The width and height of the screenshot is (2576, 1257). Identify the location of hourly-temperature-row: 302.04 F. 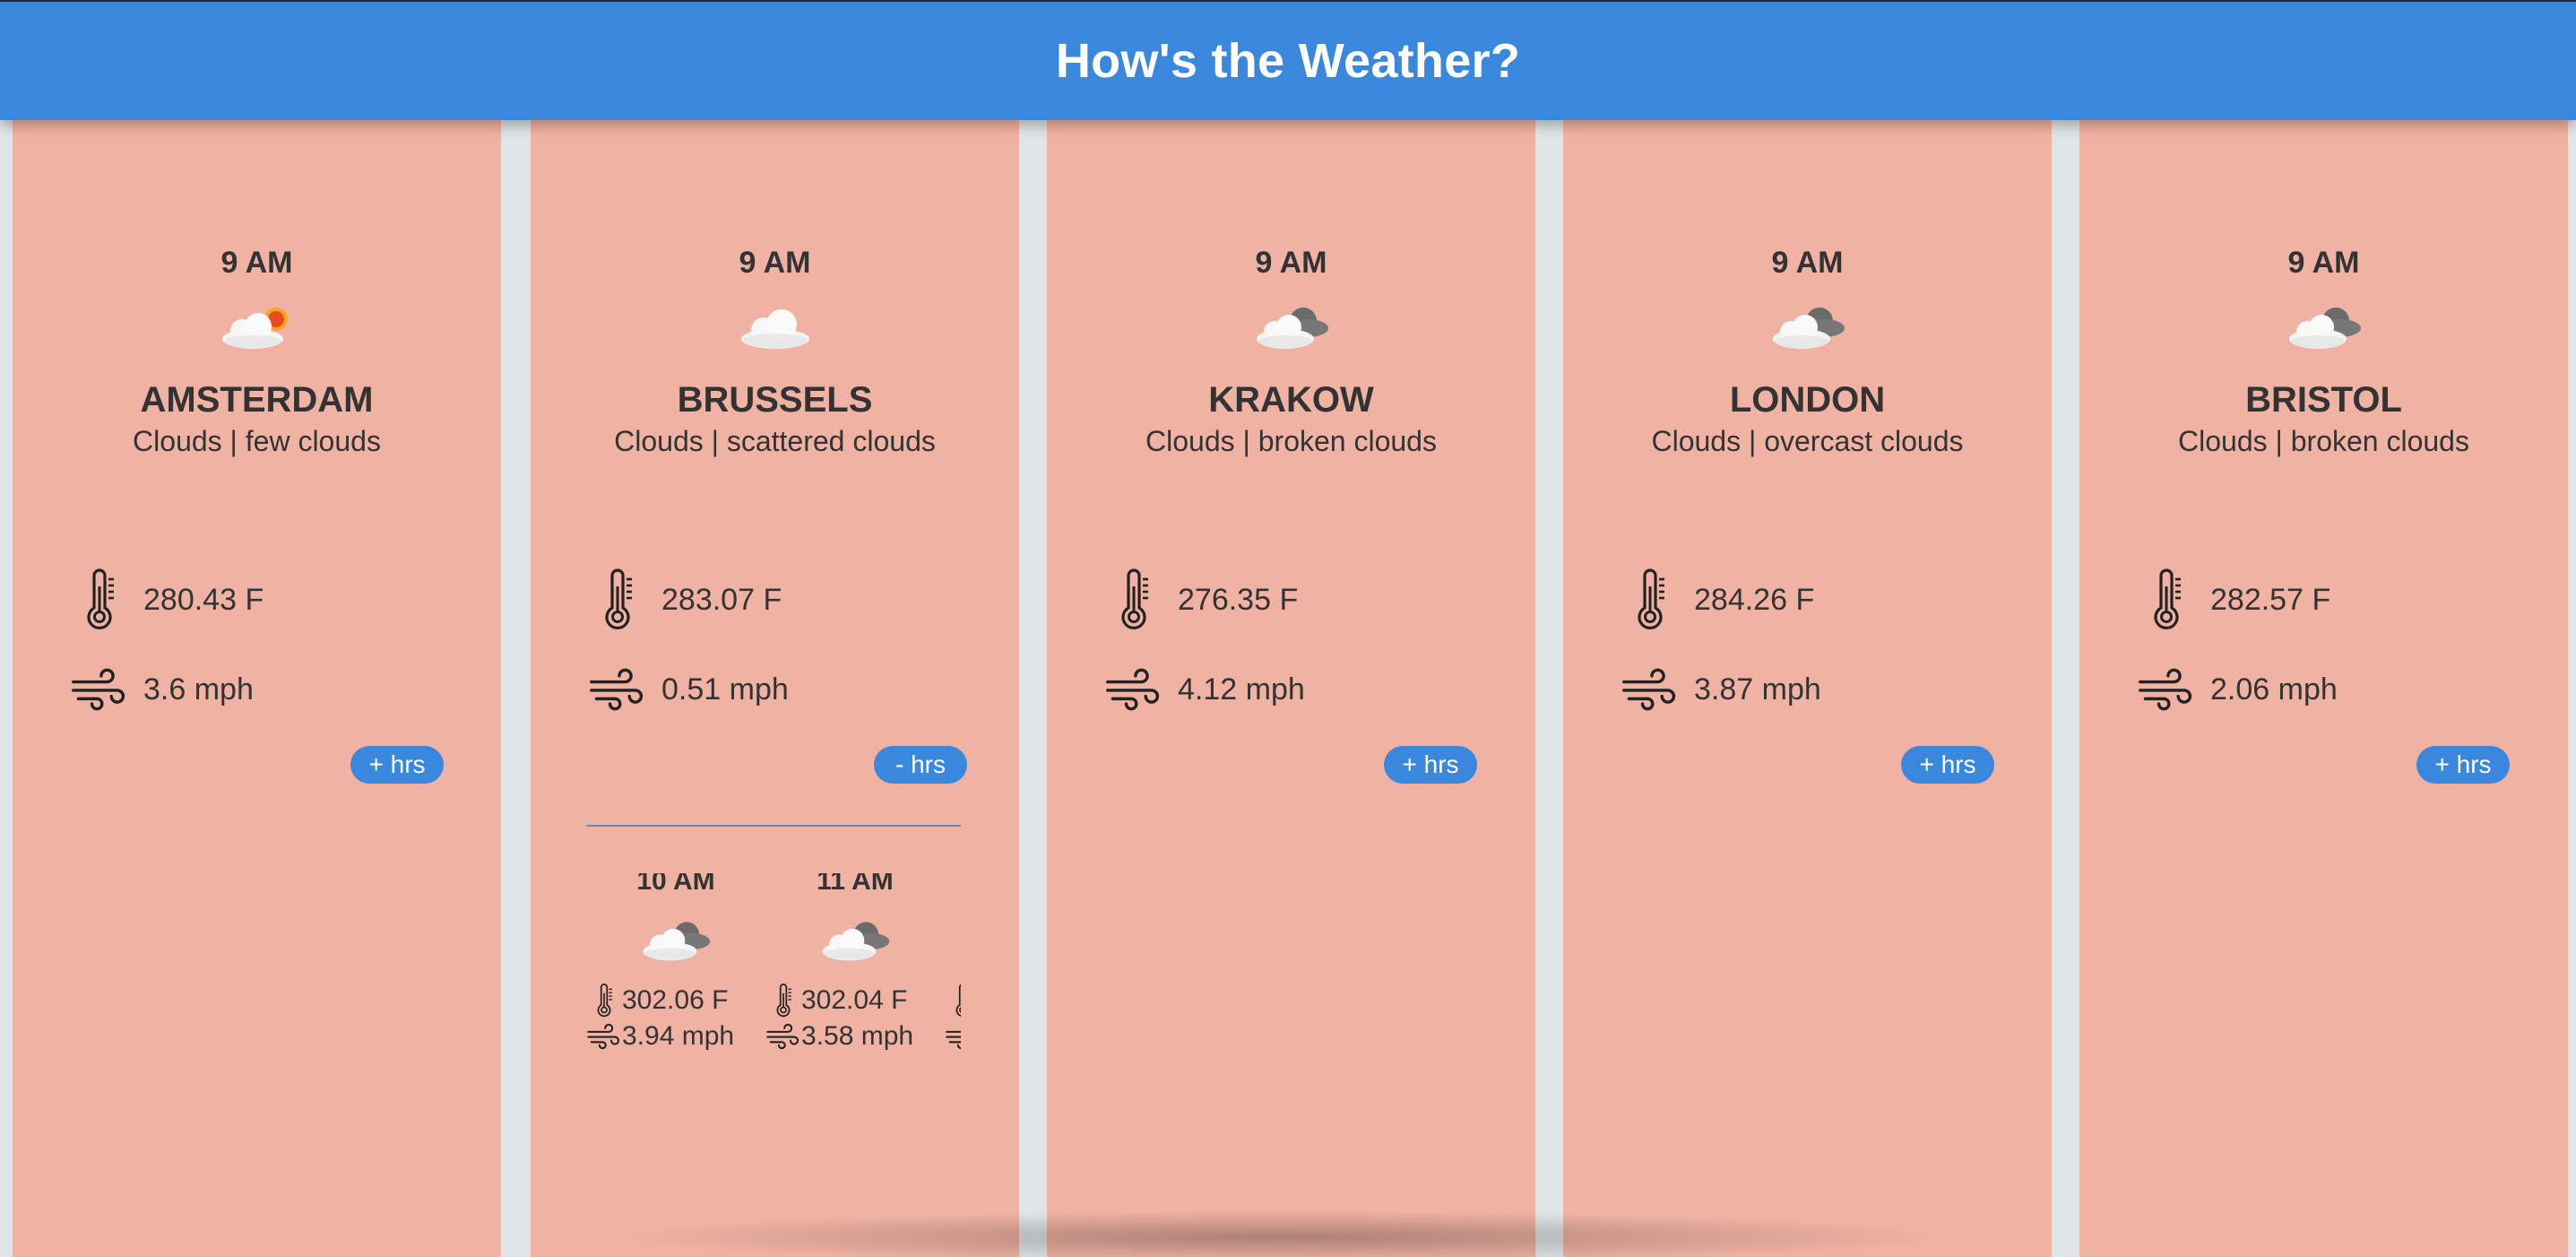
(836, 1001).